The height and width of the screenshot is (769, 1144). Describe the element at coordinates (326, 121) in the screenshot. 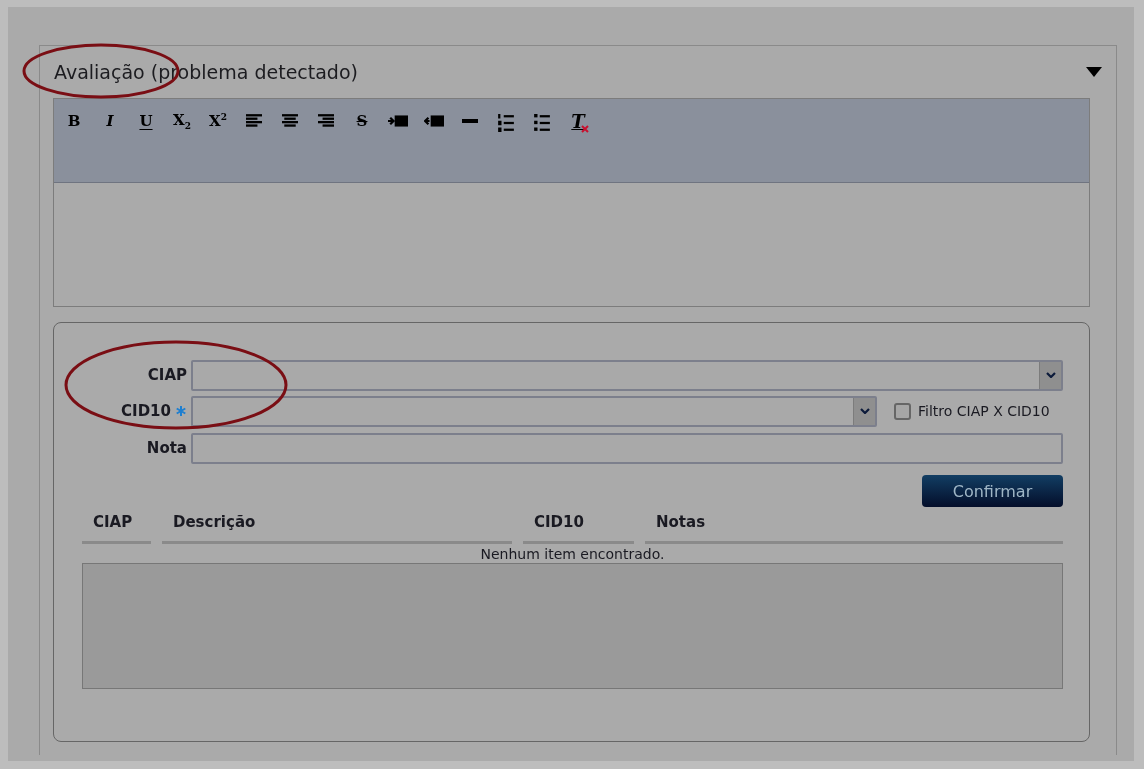

I see `align-right-icon` at that location.